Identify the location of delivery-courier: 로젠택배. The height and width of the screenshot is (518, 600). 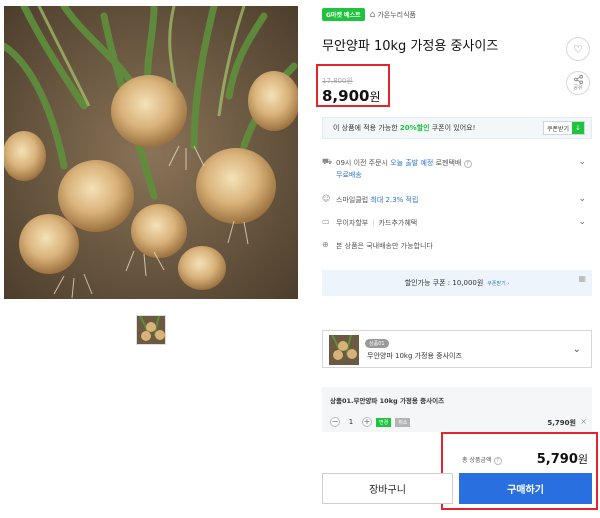
(448, 163).